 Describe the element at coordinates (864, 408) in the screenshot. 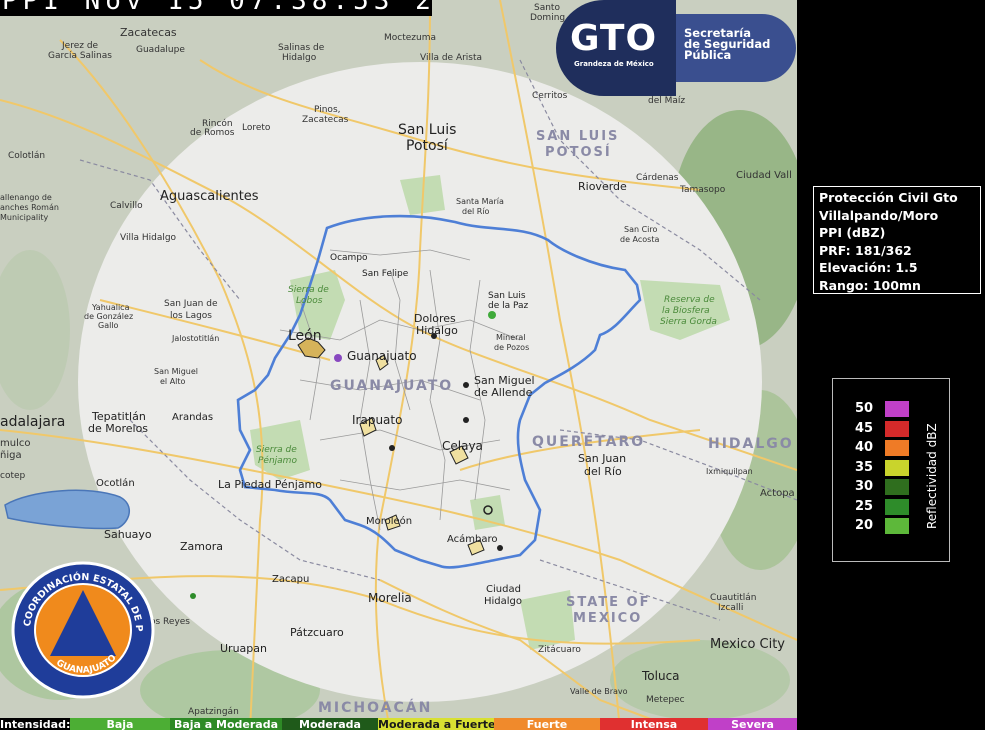

I see `legend-value: 50` at that location.